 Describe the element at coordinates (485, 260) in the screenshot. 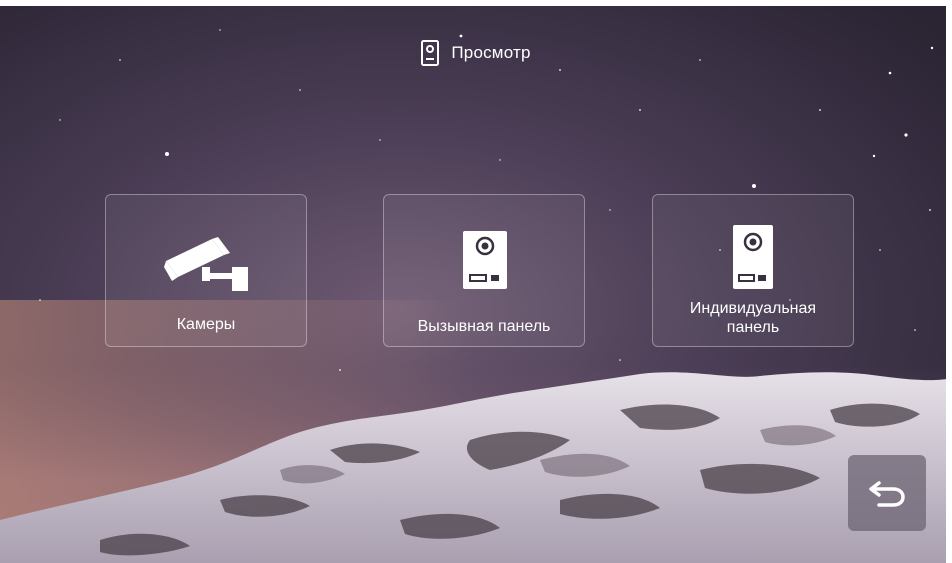

I see `call-panel-icon` at that location.